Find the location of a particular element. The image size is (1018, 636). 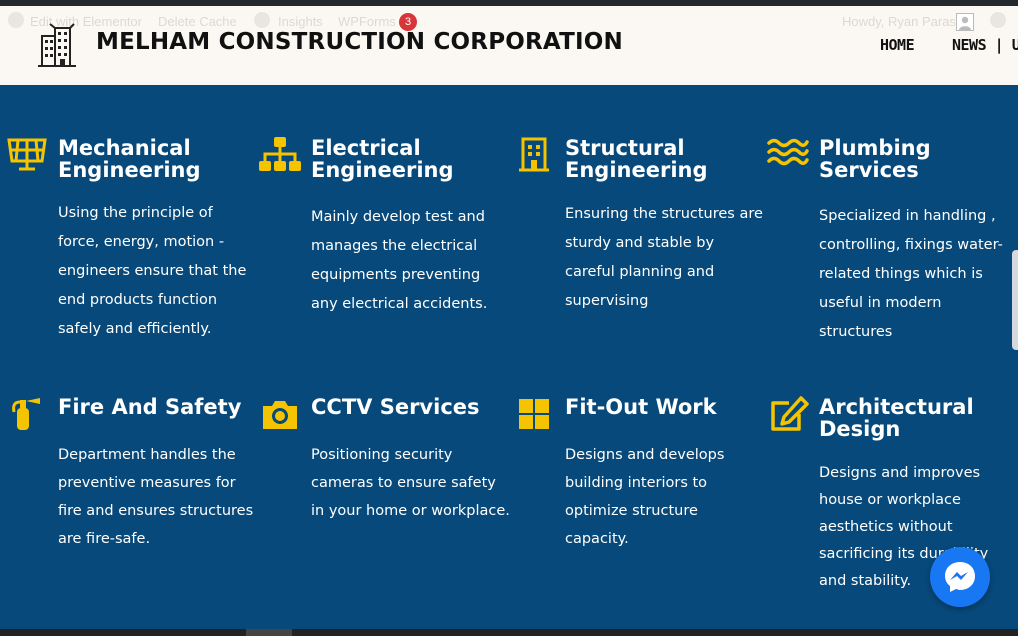

insights-icon is located at coordinates (262, 20).